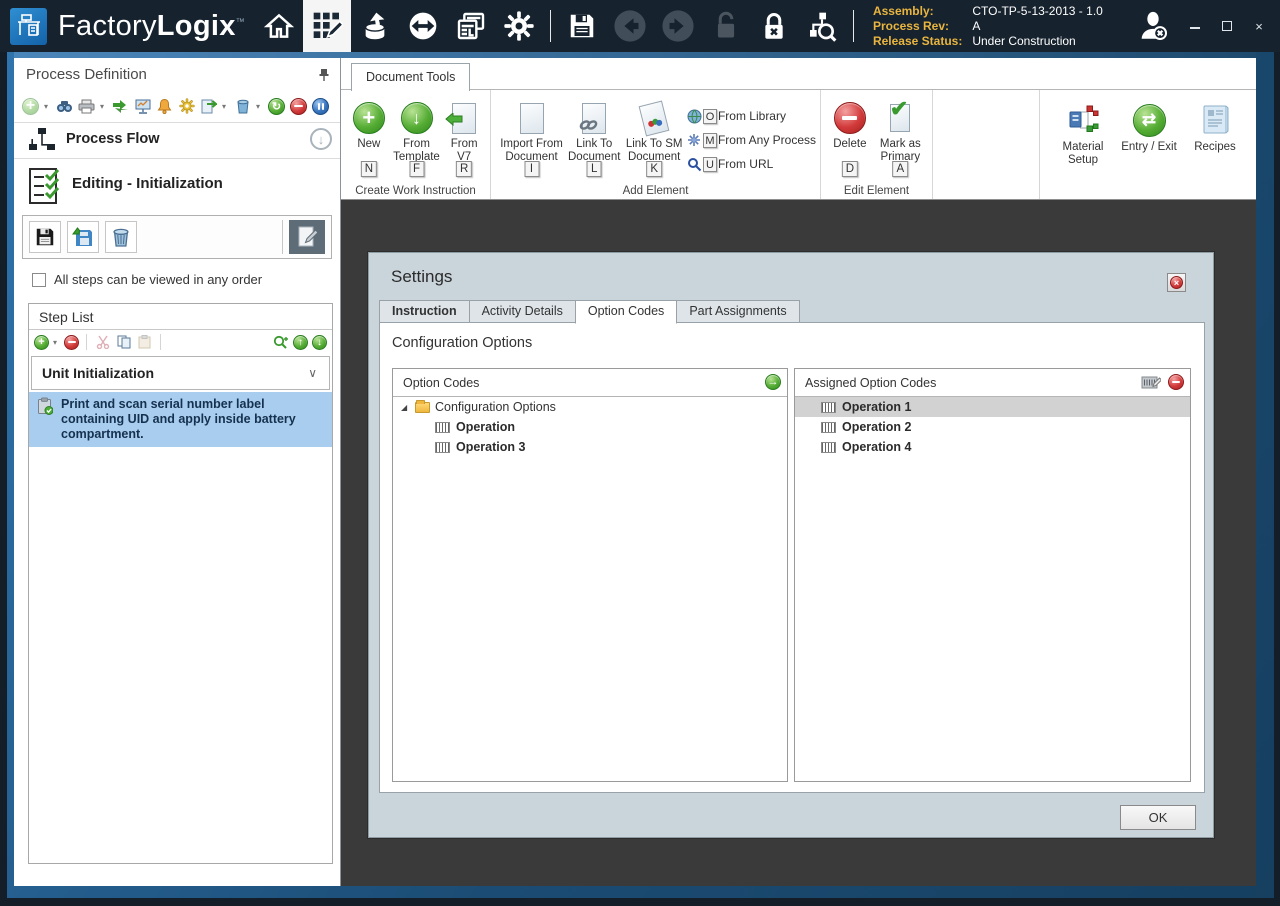 The height and width of the screenshot is (906, 1280). I want to click on editing-header-row: Editing - Initialization, so click(177, 185).